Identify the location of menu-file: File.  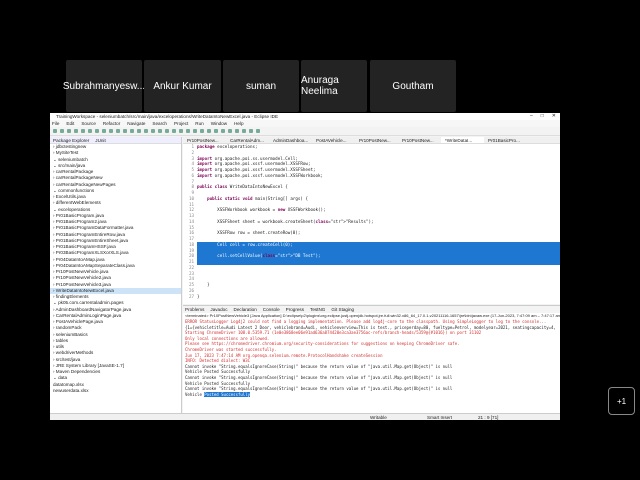
(55, 123).